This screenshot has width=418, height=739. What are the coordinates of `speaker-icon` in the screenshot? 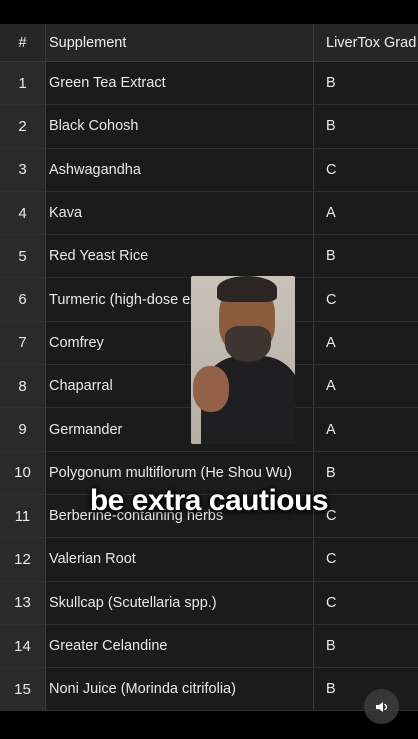 It's located at (381, 706).